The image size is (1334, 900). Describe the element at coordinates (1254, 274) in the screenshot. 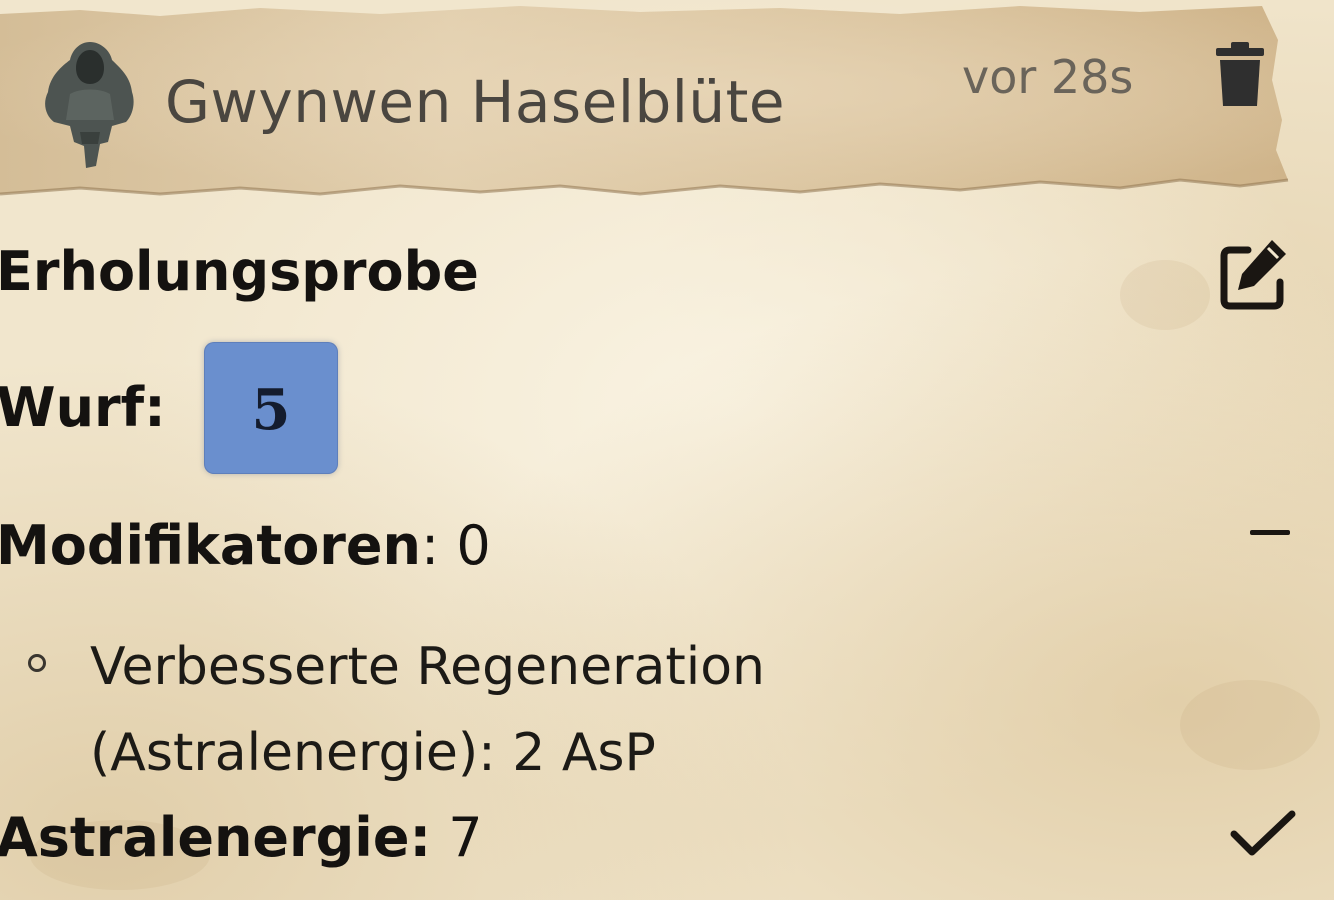

I see `edit-icon` at that location.